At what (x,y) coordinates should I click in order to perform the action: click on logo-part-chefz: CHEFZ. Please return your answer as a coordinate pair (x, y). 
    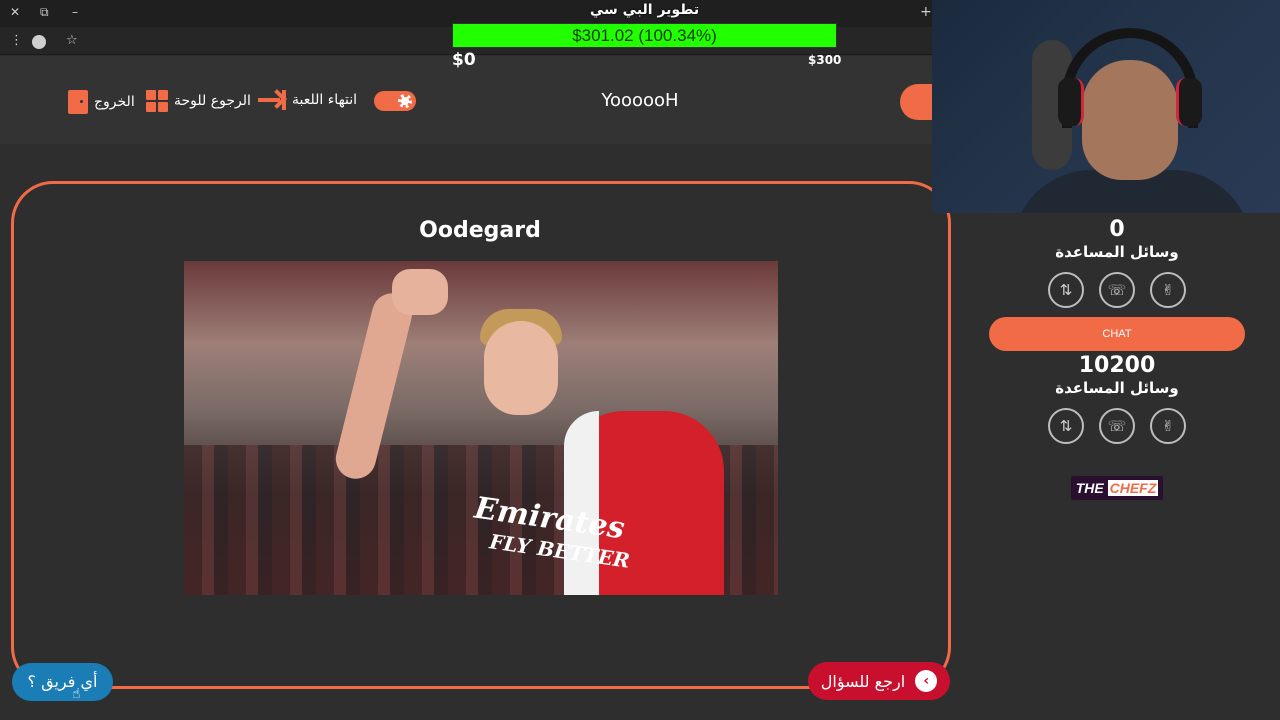
    Looking at the image, I should click on (1133, 488).